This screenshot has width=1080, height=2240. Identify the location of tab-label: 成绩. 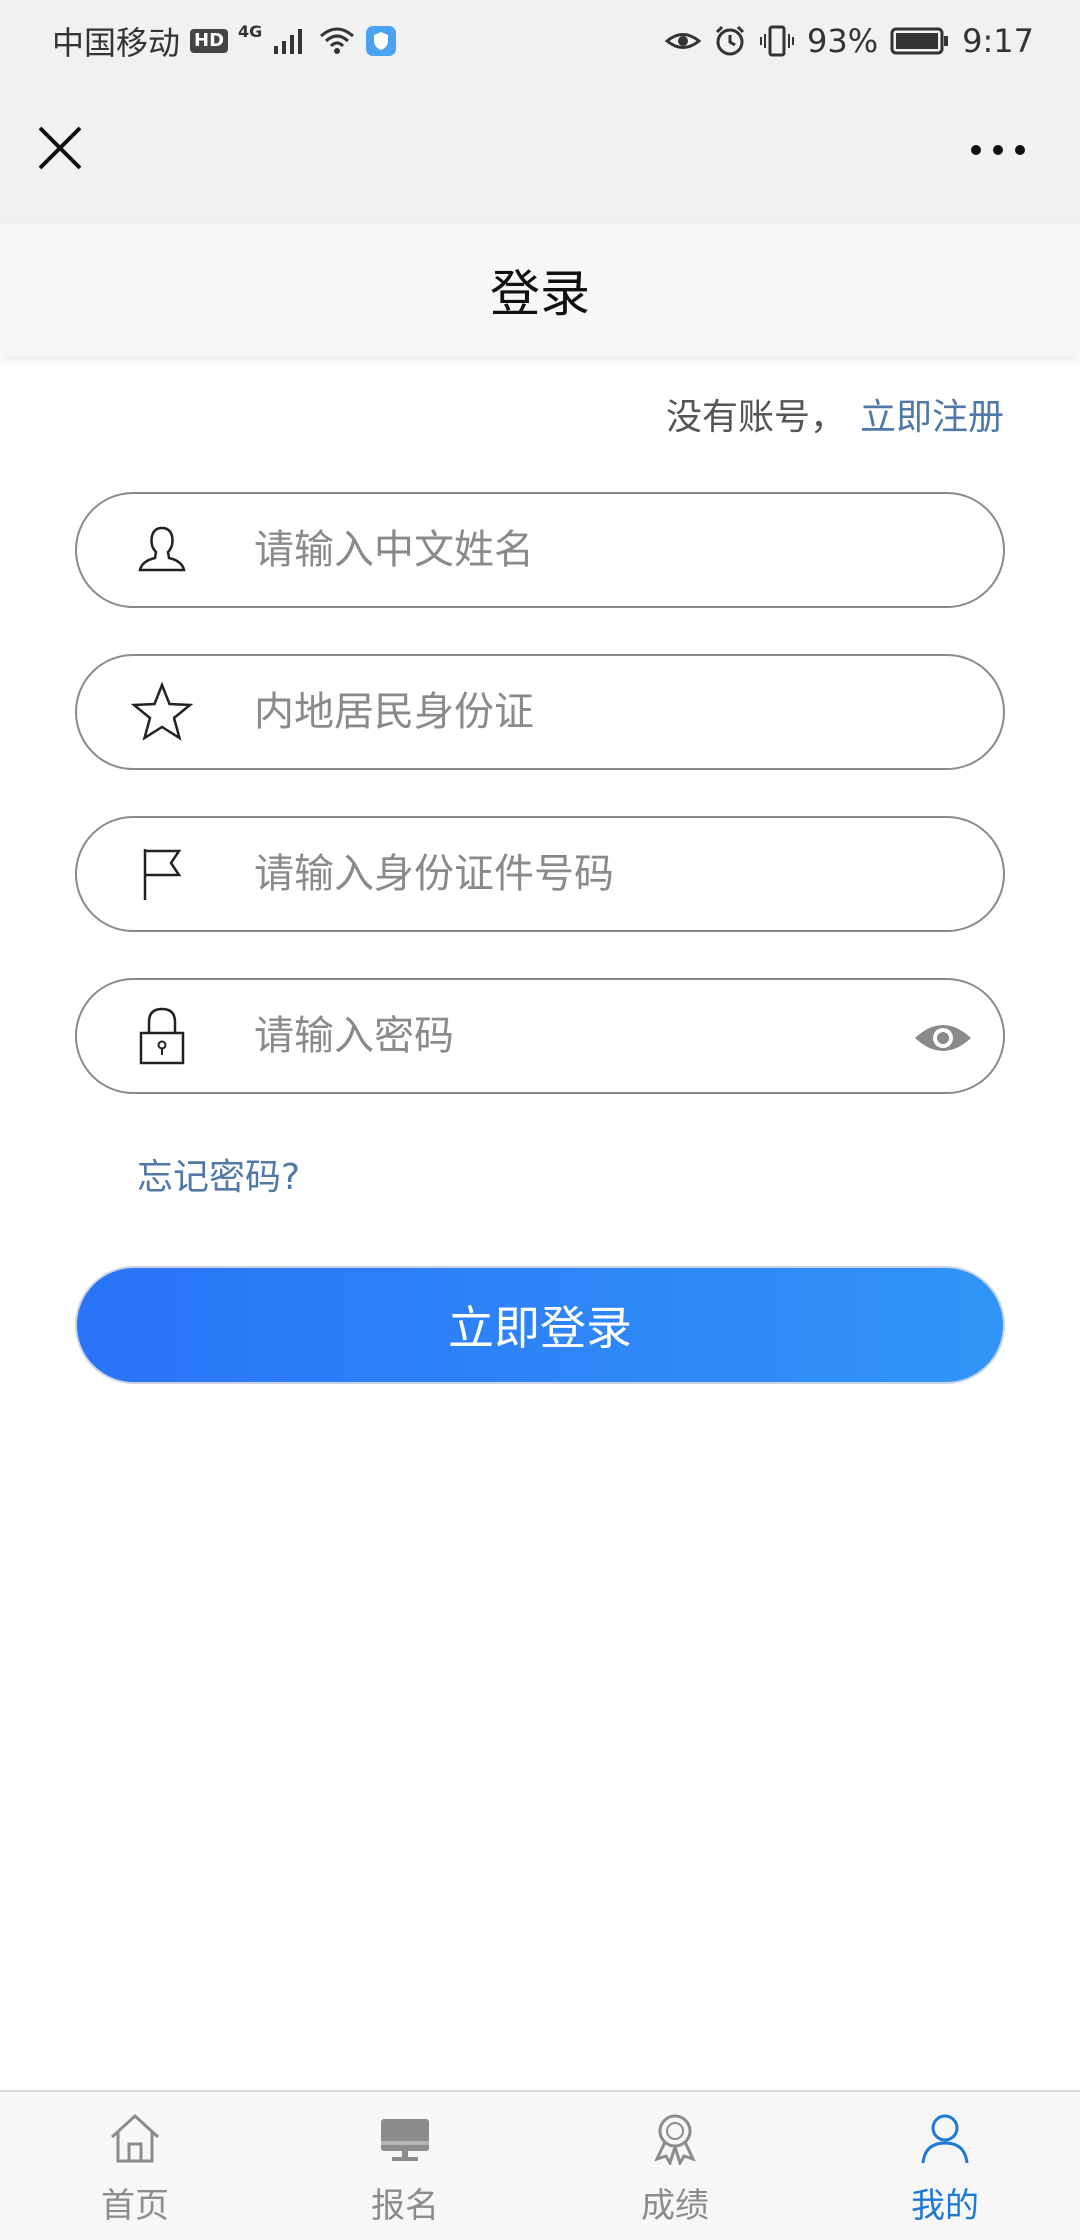
(675, 2206).